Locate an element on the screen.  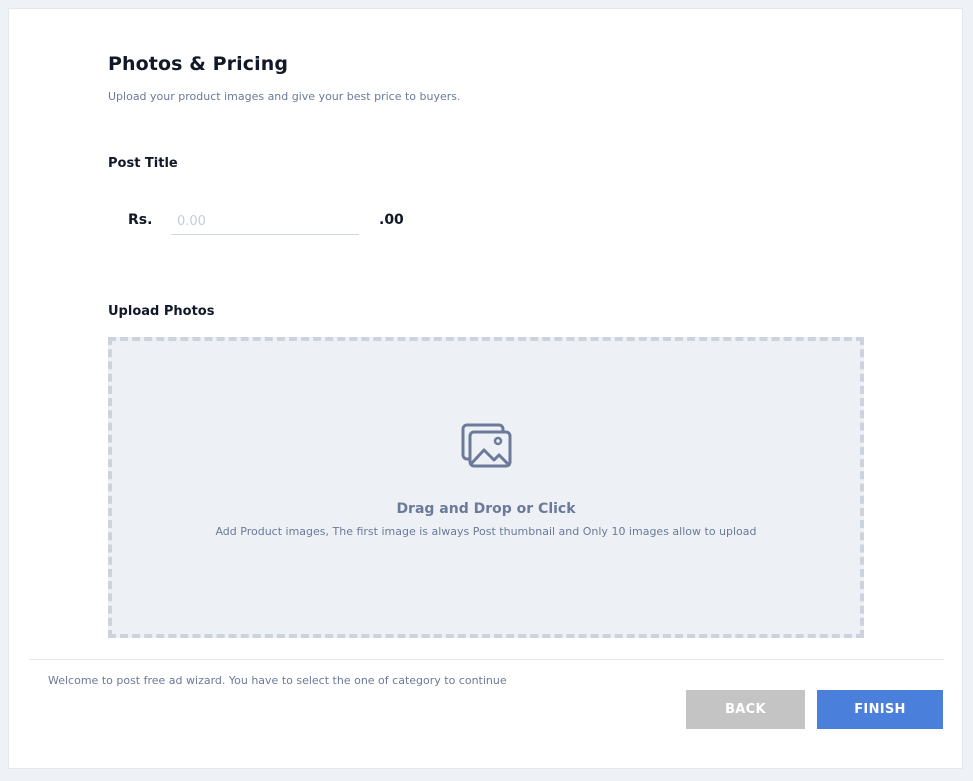
price-input is located at coordinates (265, 222).